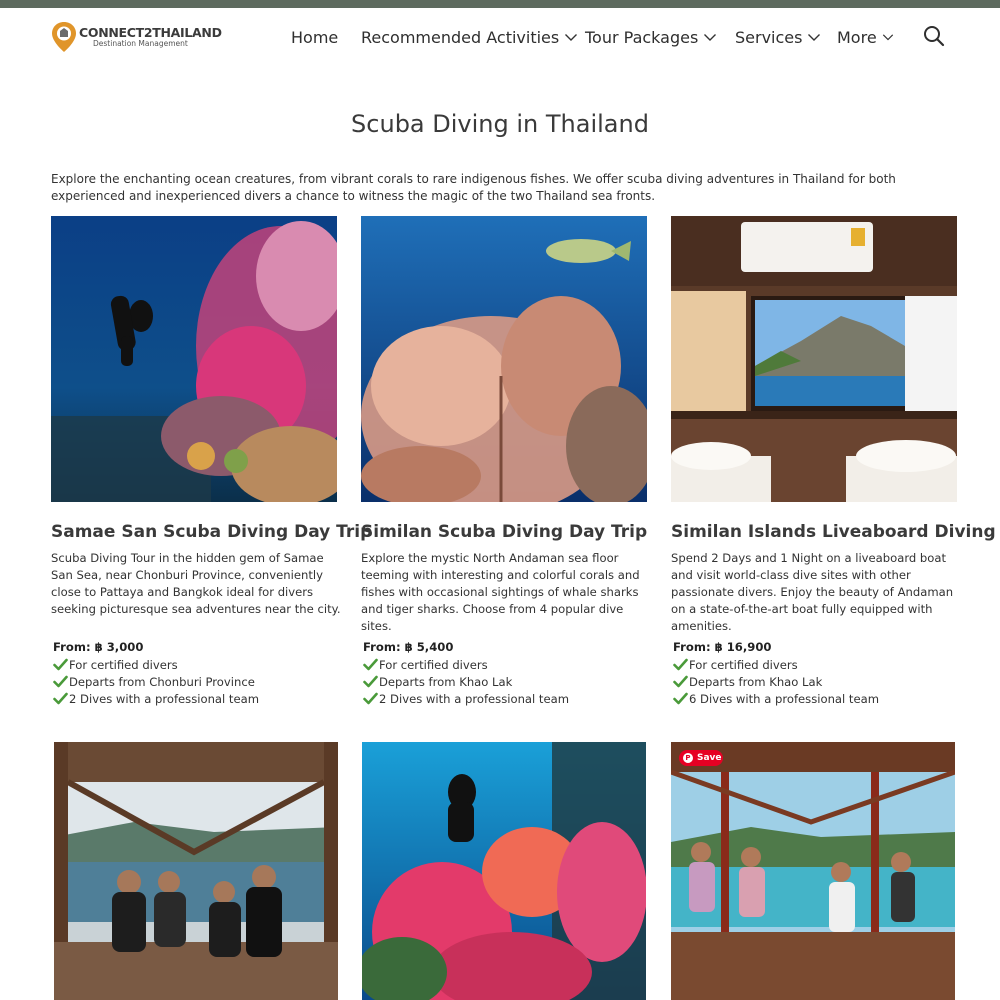  What do you see at coordinates (408, 647) in the screenshot?
I see `card-price: From: ฿ 5,400` at bounding box center [408, 647].